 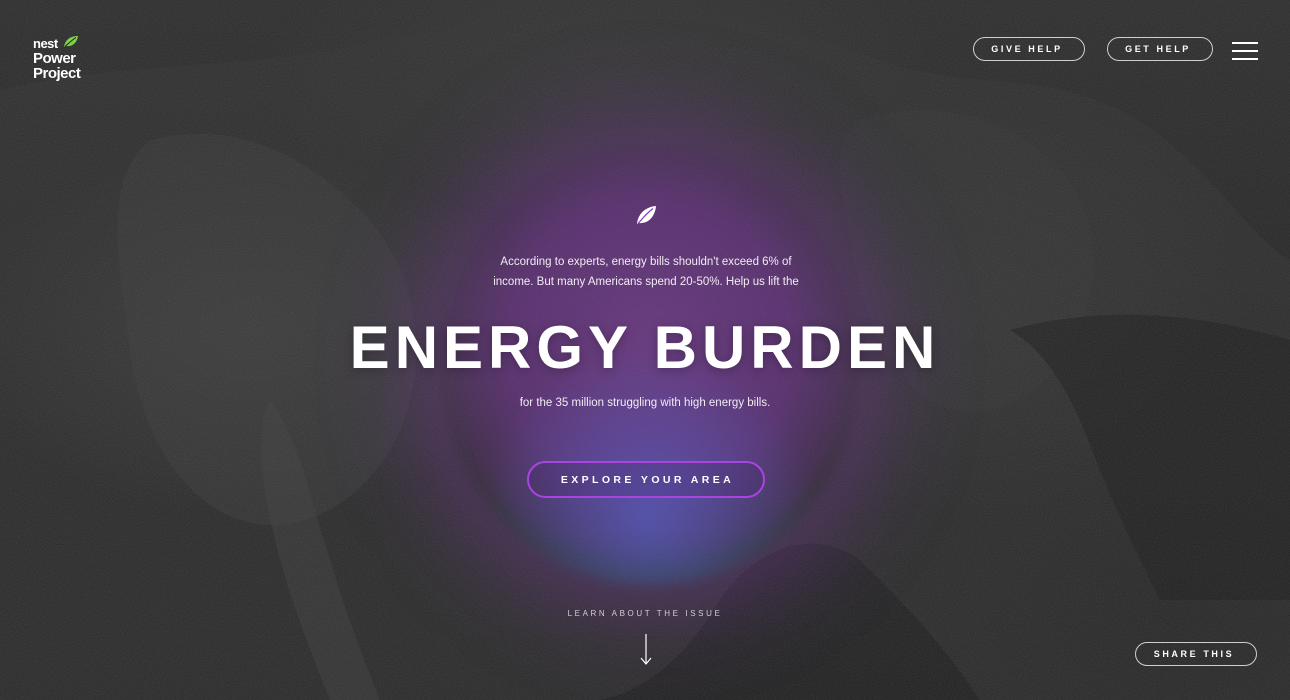 I want to click on hero-title: ENERGY BURDEN, so click(x=645, y=347).